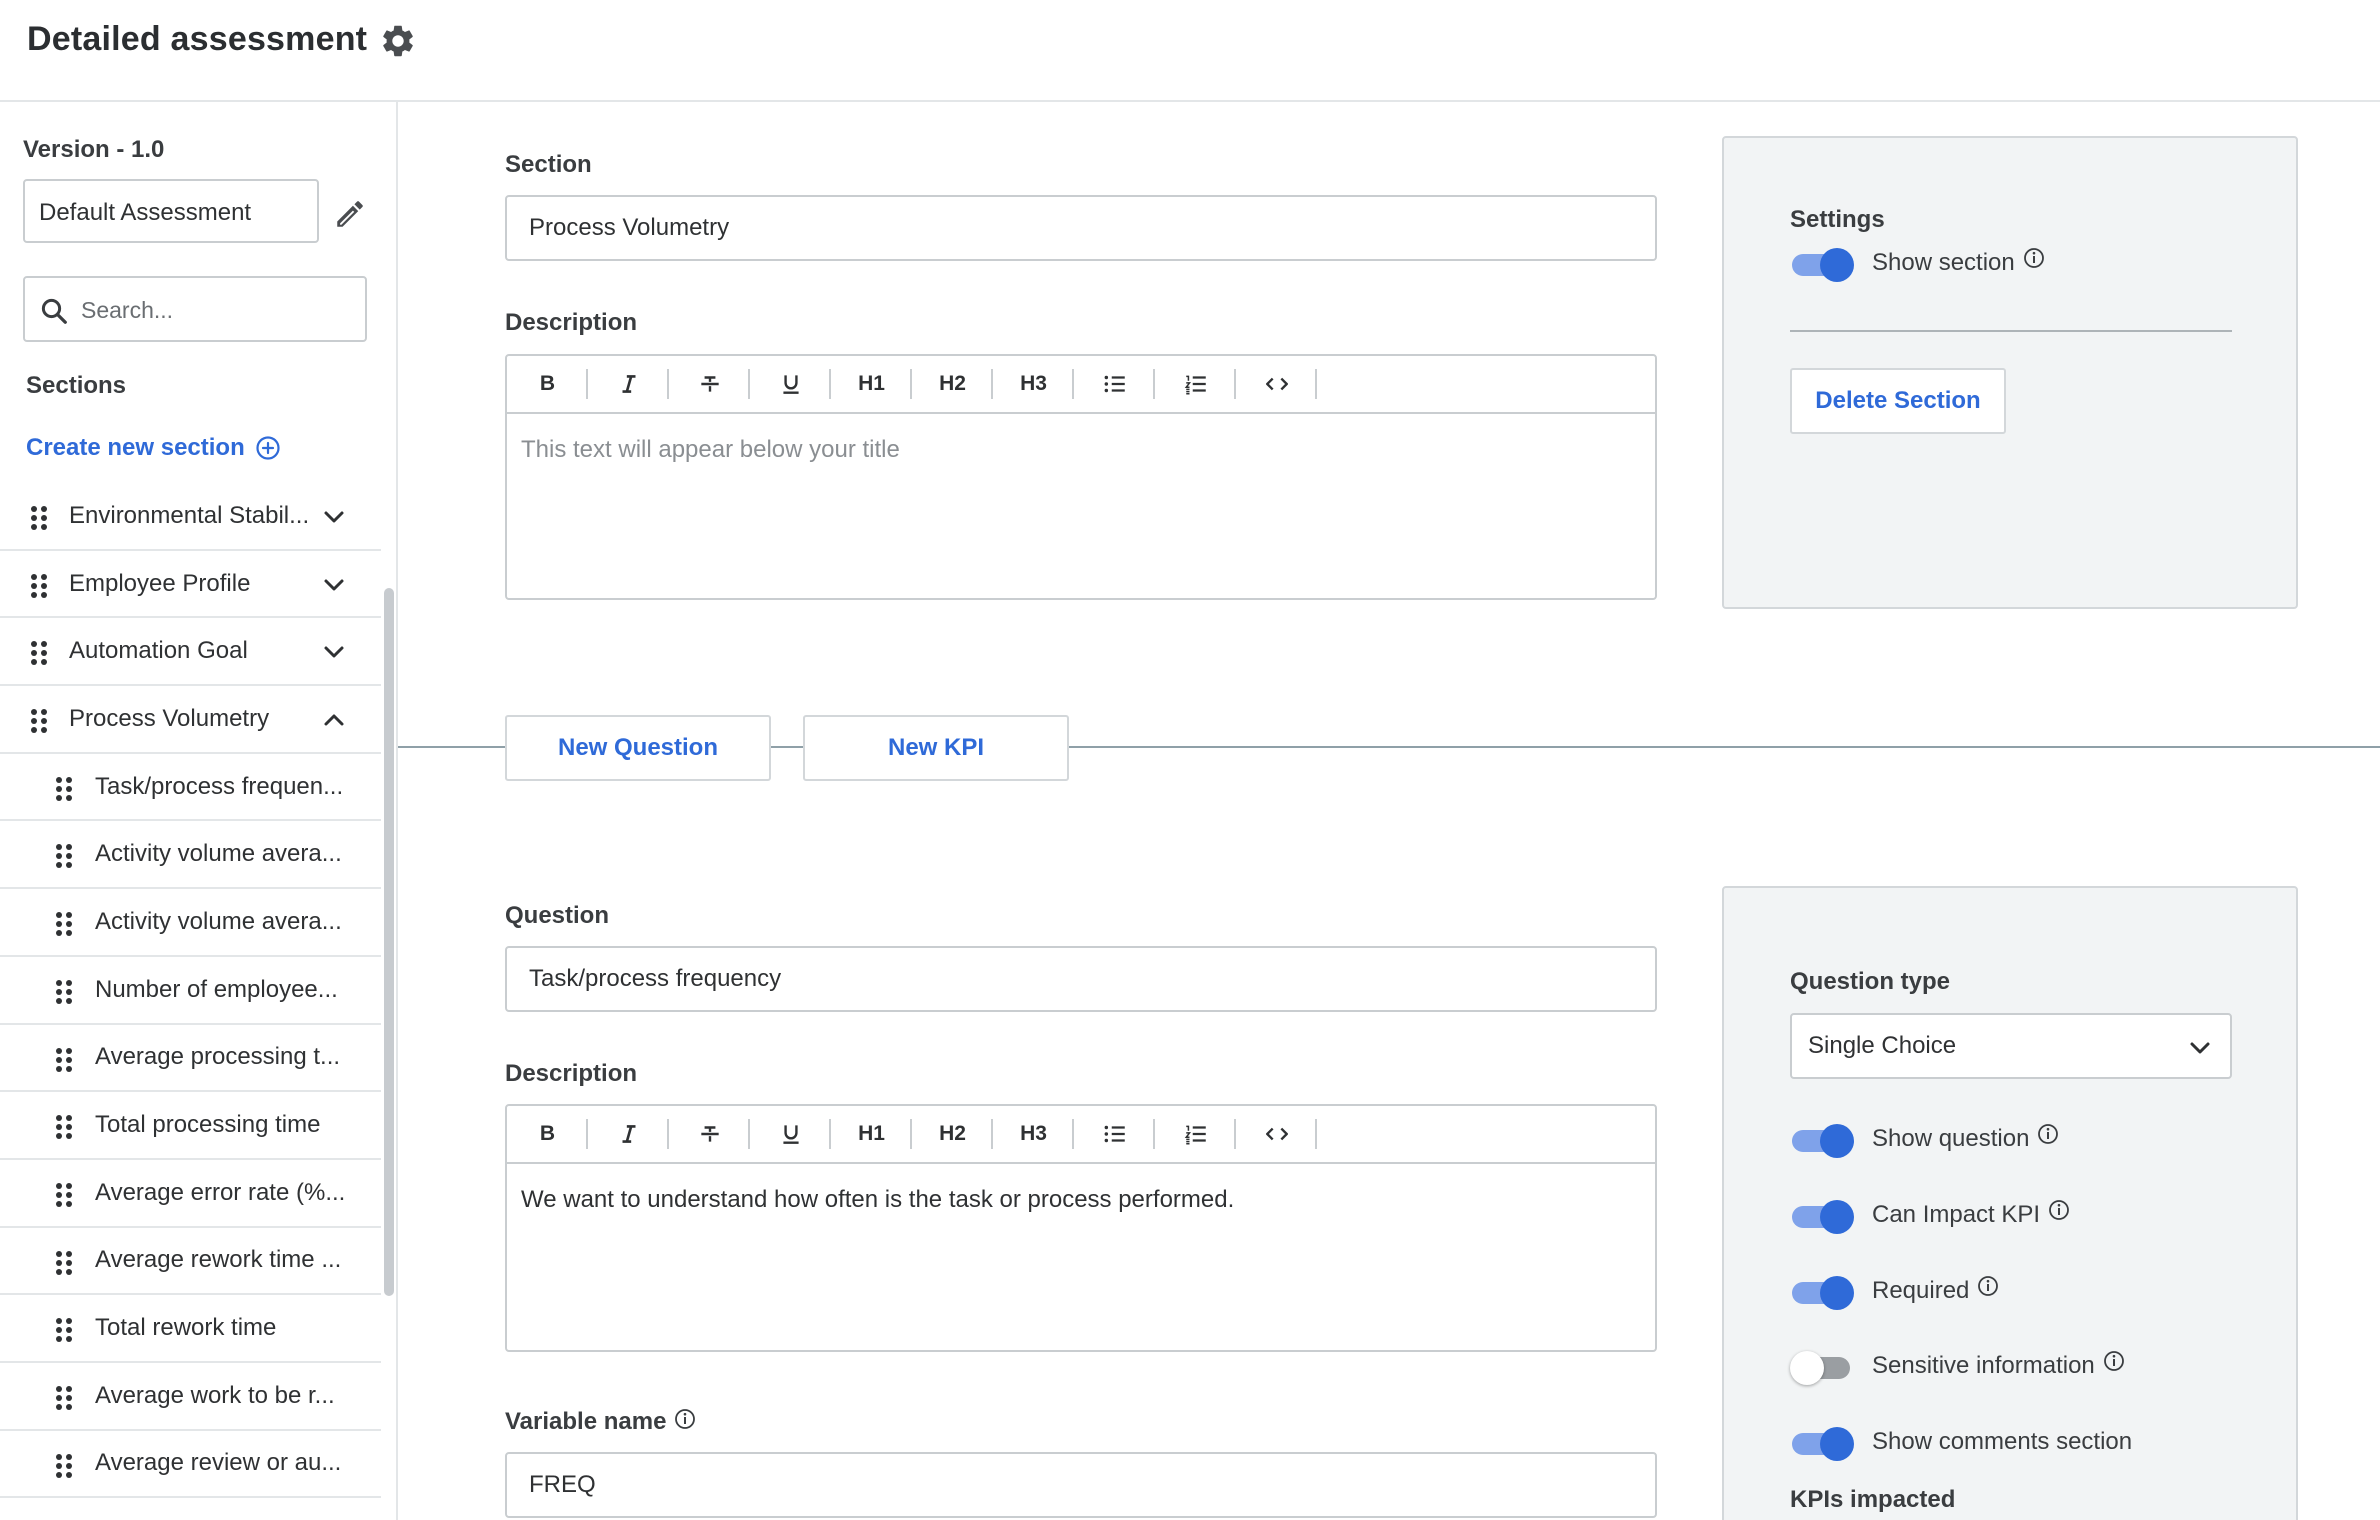  Describe the element at coordinates (1081, 979) in the screenshot. I see `question-input: Task/process frequency` at that location.